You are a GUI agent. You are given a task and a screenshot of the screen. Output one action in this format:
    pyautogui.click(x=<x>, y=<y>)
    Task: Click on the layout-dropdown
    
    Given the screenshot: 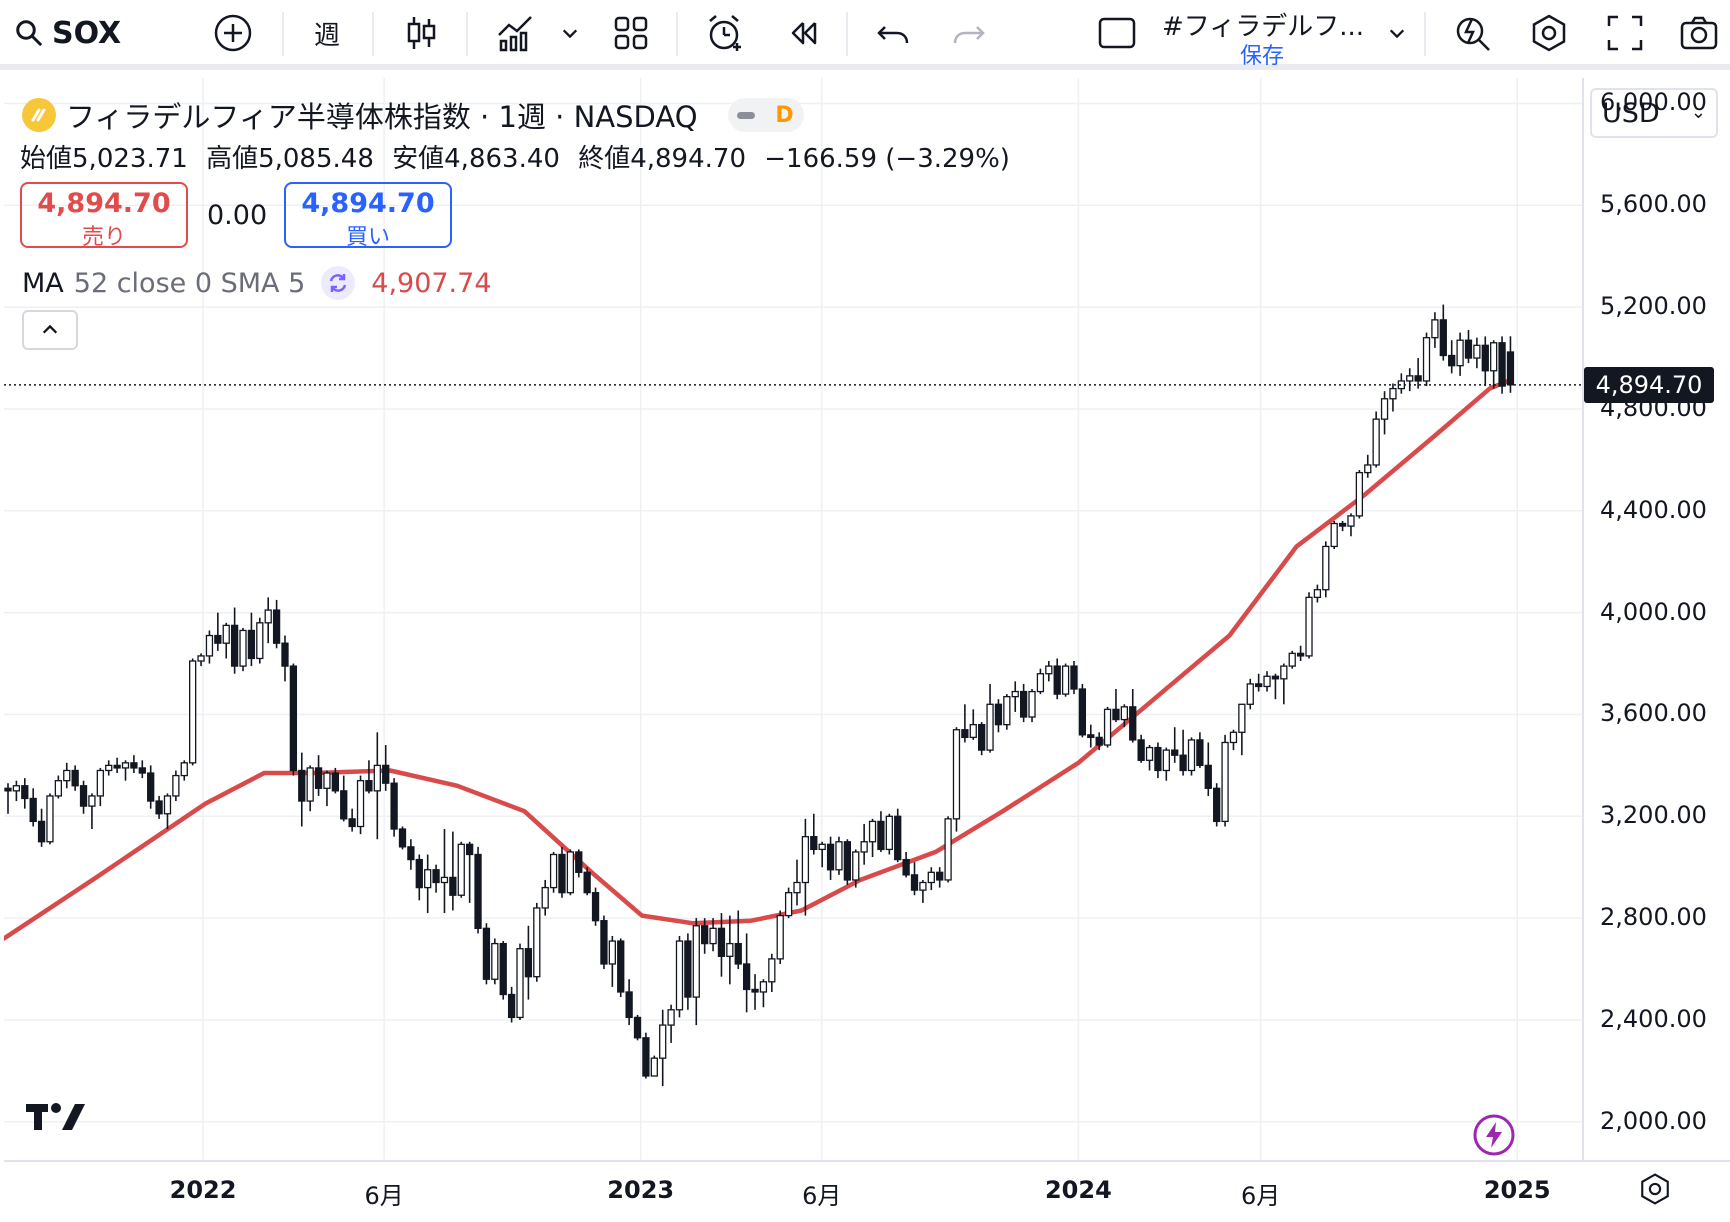 What is the action you would take?
    pyautogui.click(x=1397, y=33)
    